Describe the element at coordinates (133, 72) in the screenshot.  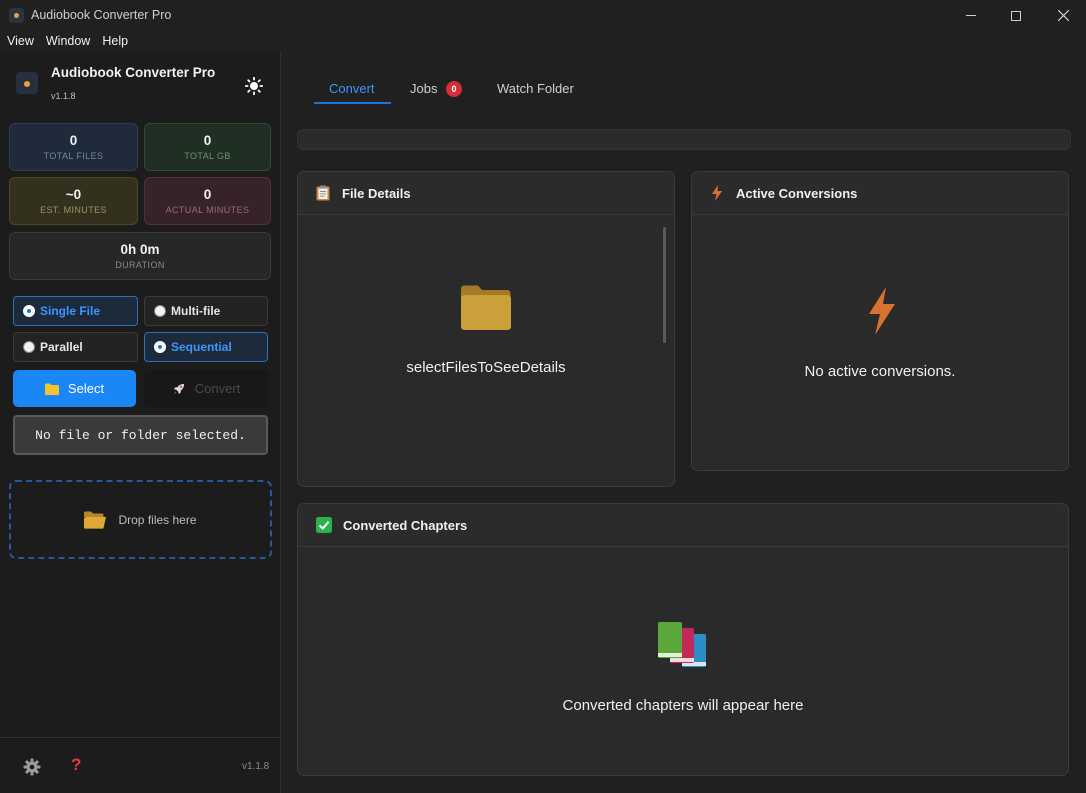
I see `brand-name: Audiobook Converter Pro` at that location.